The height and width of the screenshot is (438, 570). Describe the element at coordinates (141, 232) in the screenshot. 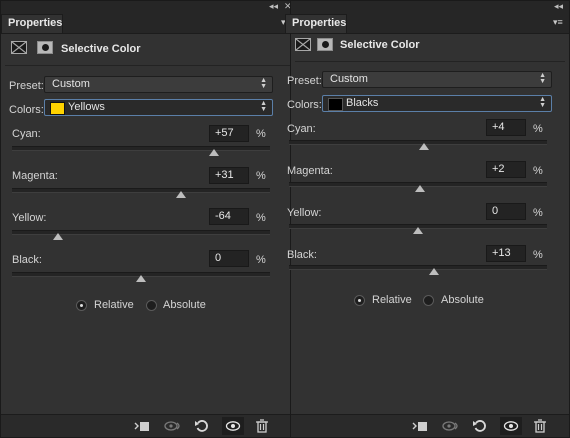

I see `yellow-slider-track` at that location.